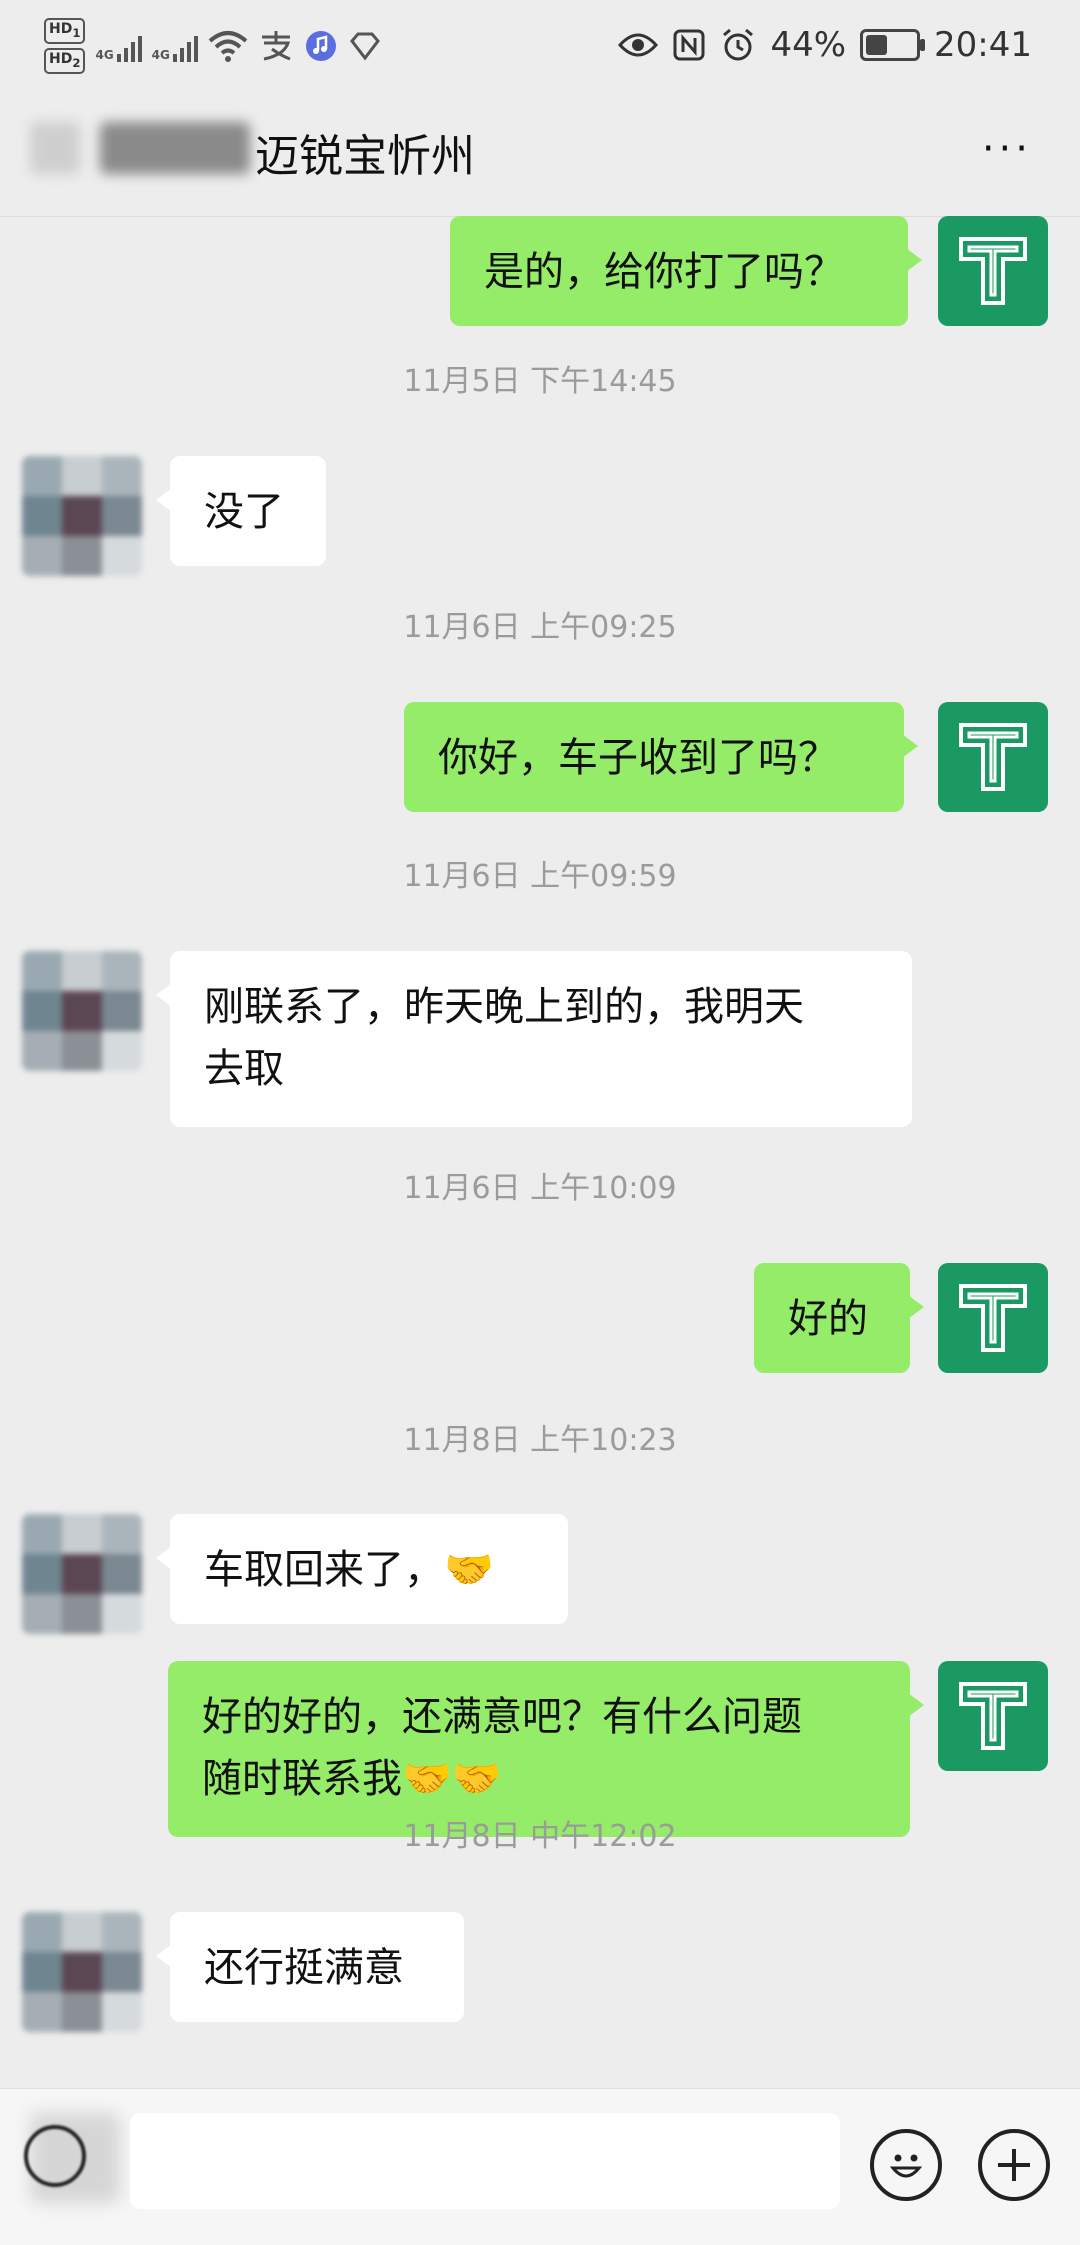  What do you see at coordinates (65, 31) in the screenshot?
I see `hd1-indicator: HD1` at bounding box center [65, 31].